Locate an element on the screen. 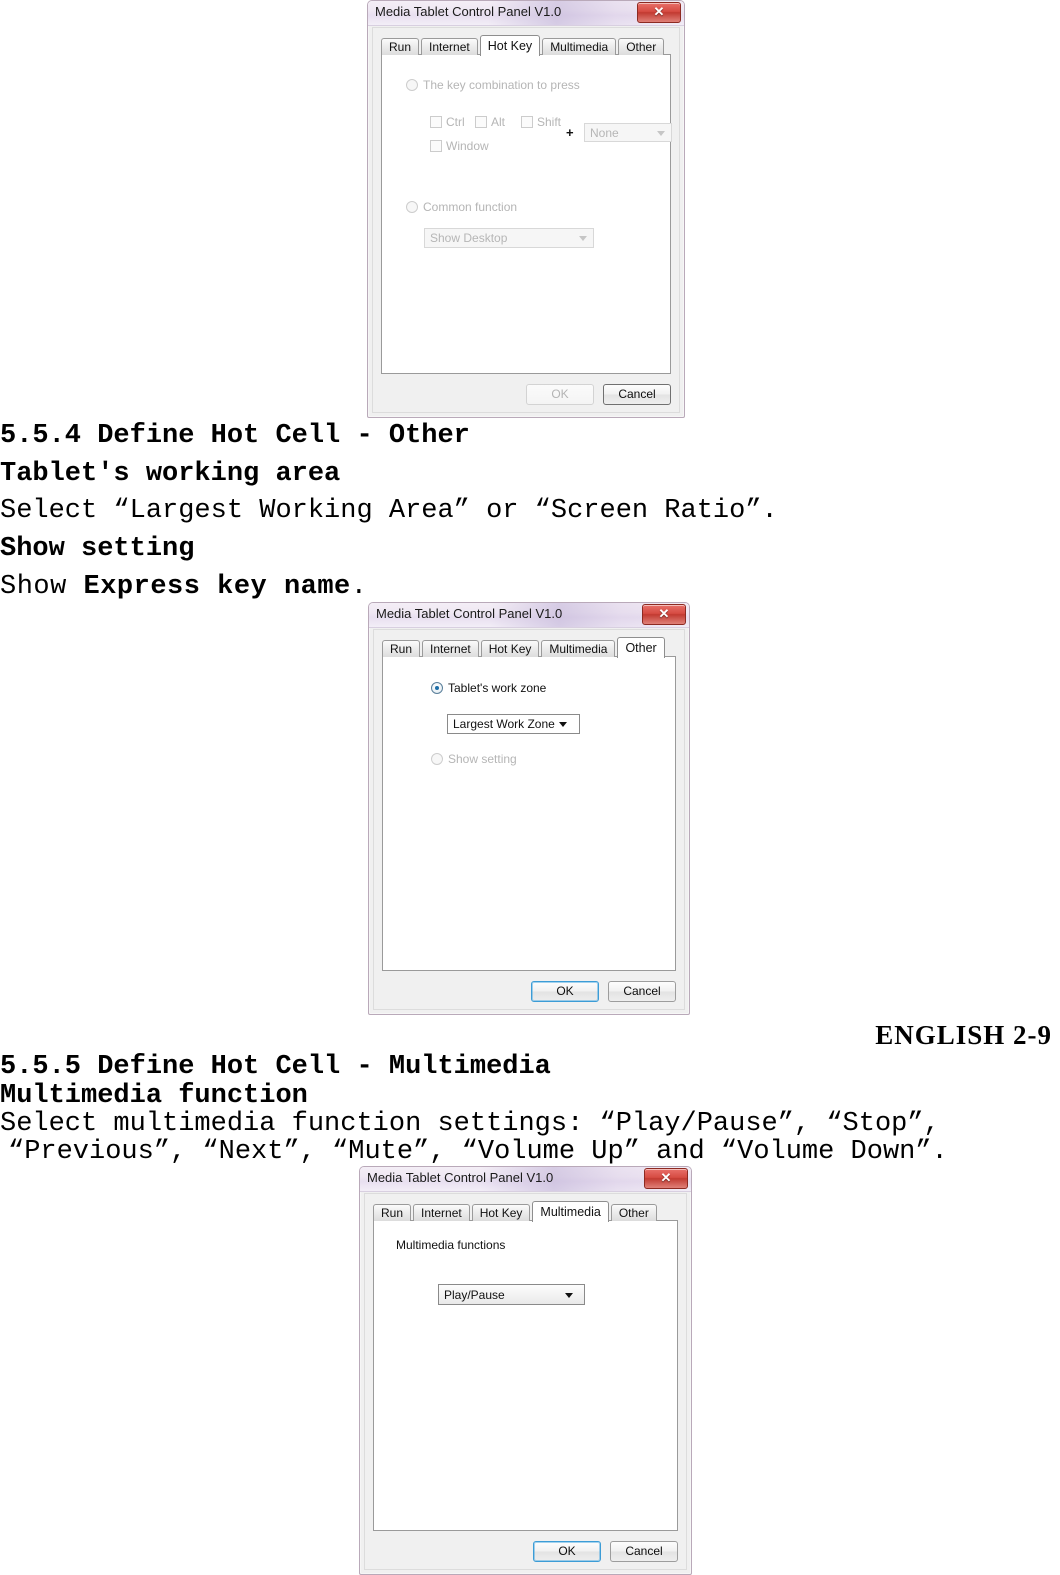 The height and width of the screenshot is (1575, 1060). radio-tablet-work-zone: Tablet's work zone is located at coordinates (488, 688).